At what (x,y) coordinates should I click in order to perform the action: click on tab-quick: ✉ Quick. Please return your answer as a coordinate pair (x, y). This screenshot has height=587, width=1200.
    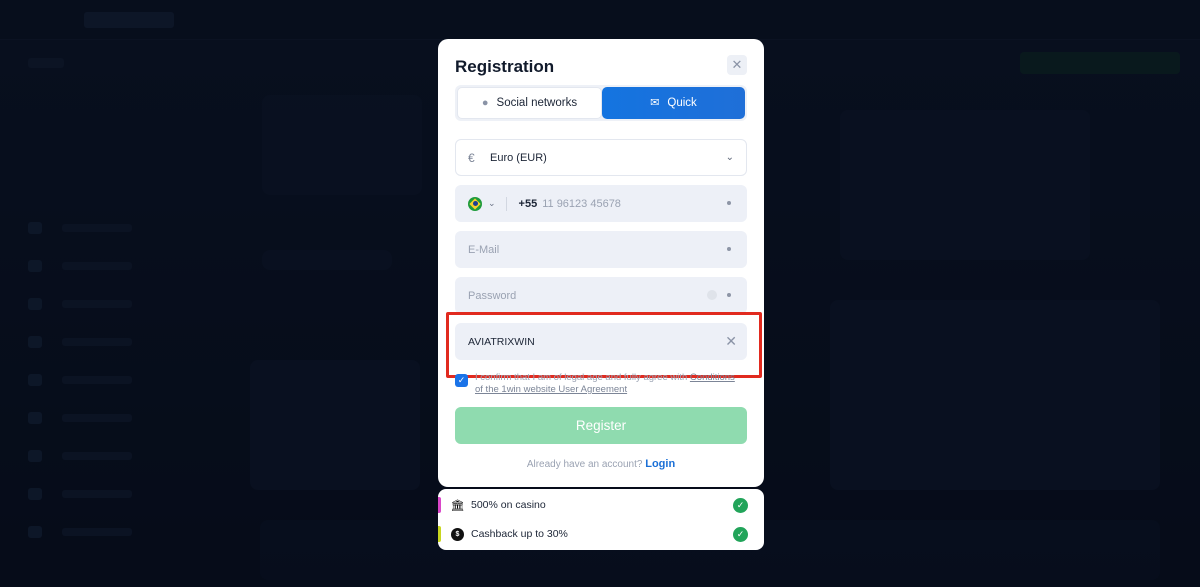
    Looking at the image, I should click on (673, 103).